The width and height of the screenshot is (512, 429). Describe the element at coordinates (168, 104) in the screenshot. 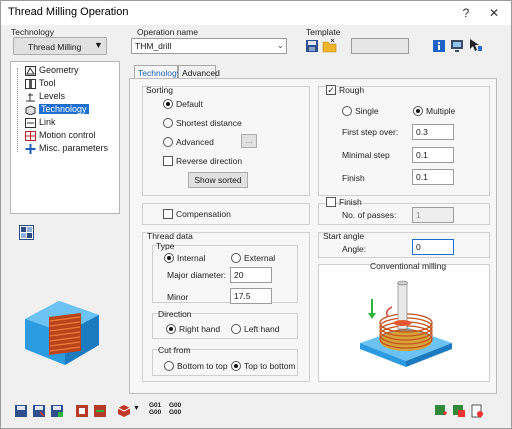

I see `sorting-default-radio` at that location.